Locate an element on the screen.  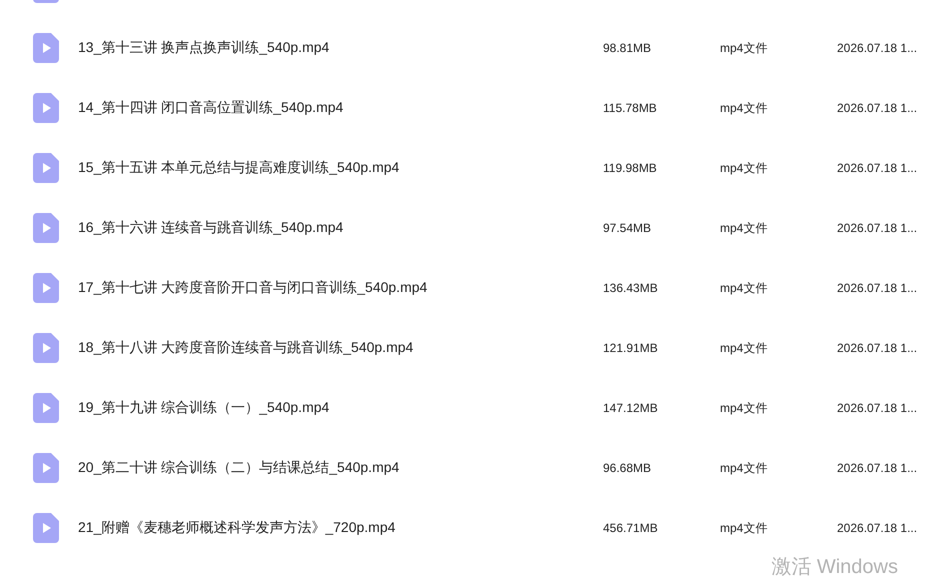
file-size: 121.91MB is located at coordinates (630, 348).